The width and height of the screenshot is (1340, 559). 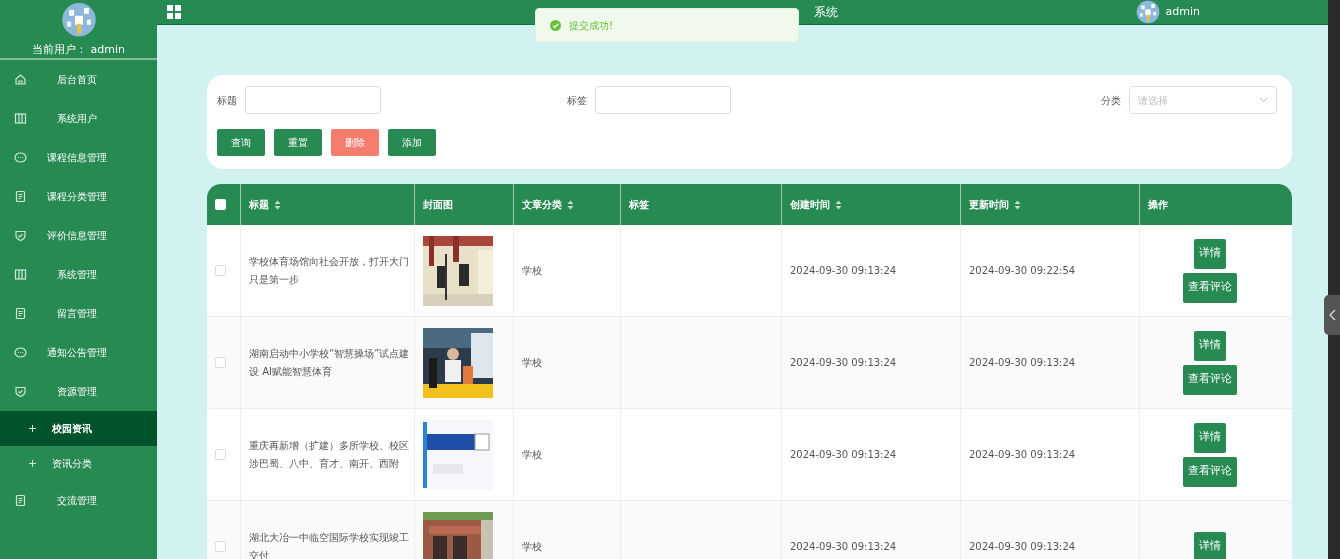 I want to click on chevron-left-icon, so click(x=1332, y=315).